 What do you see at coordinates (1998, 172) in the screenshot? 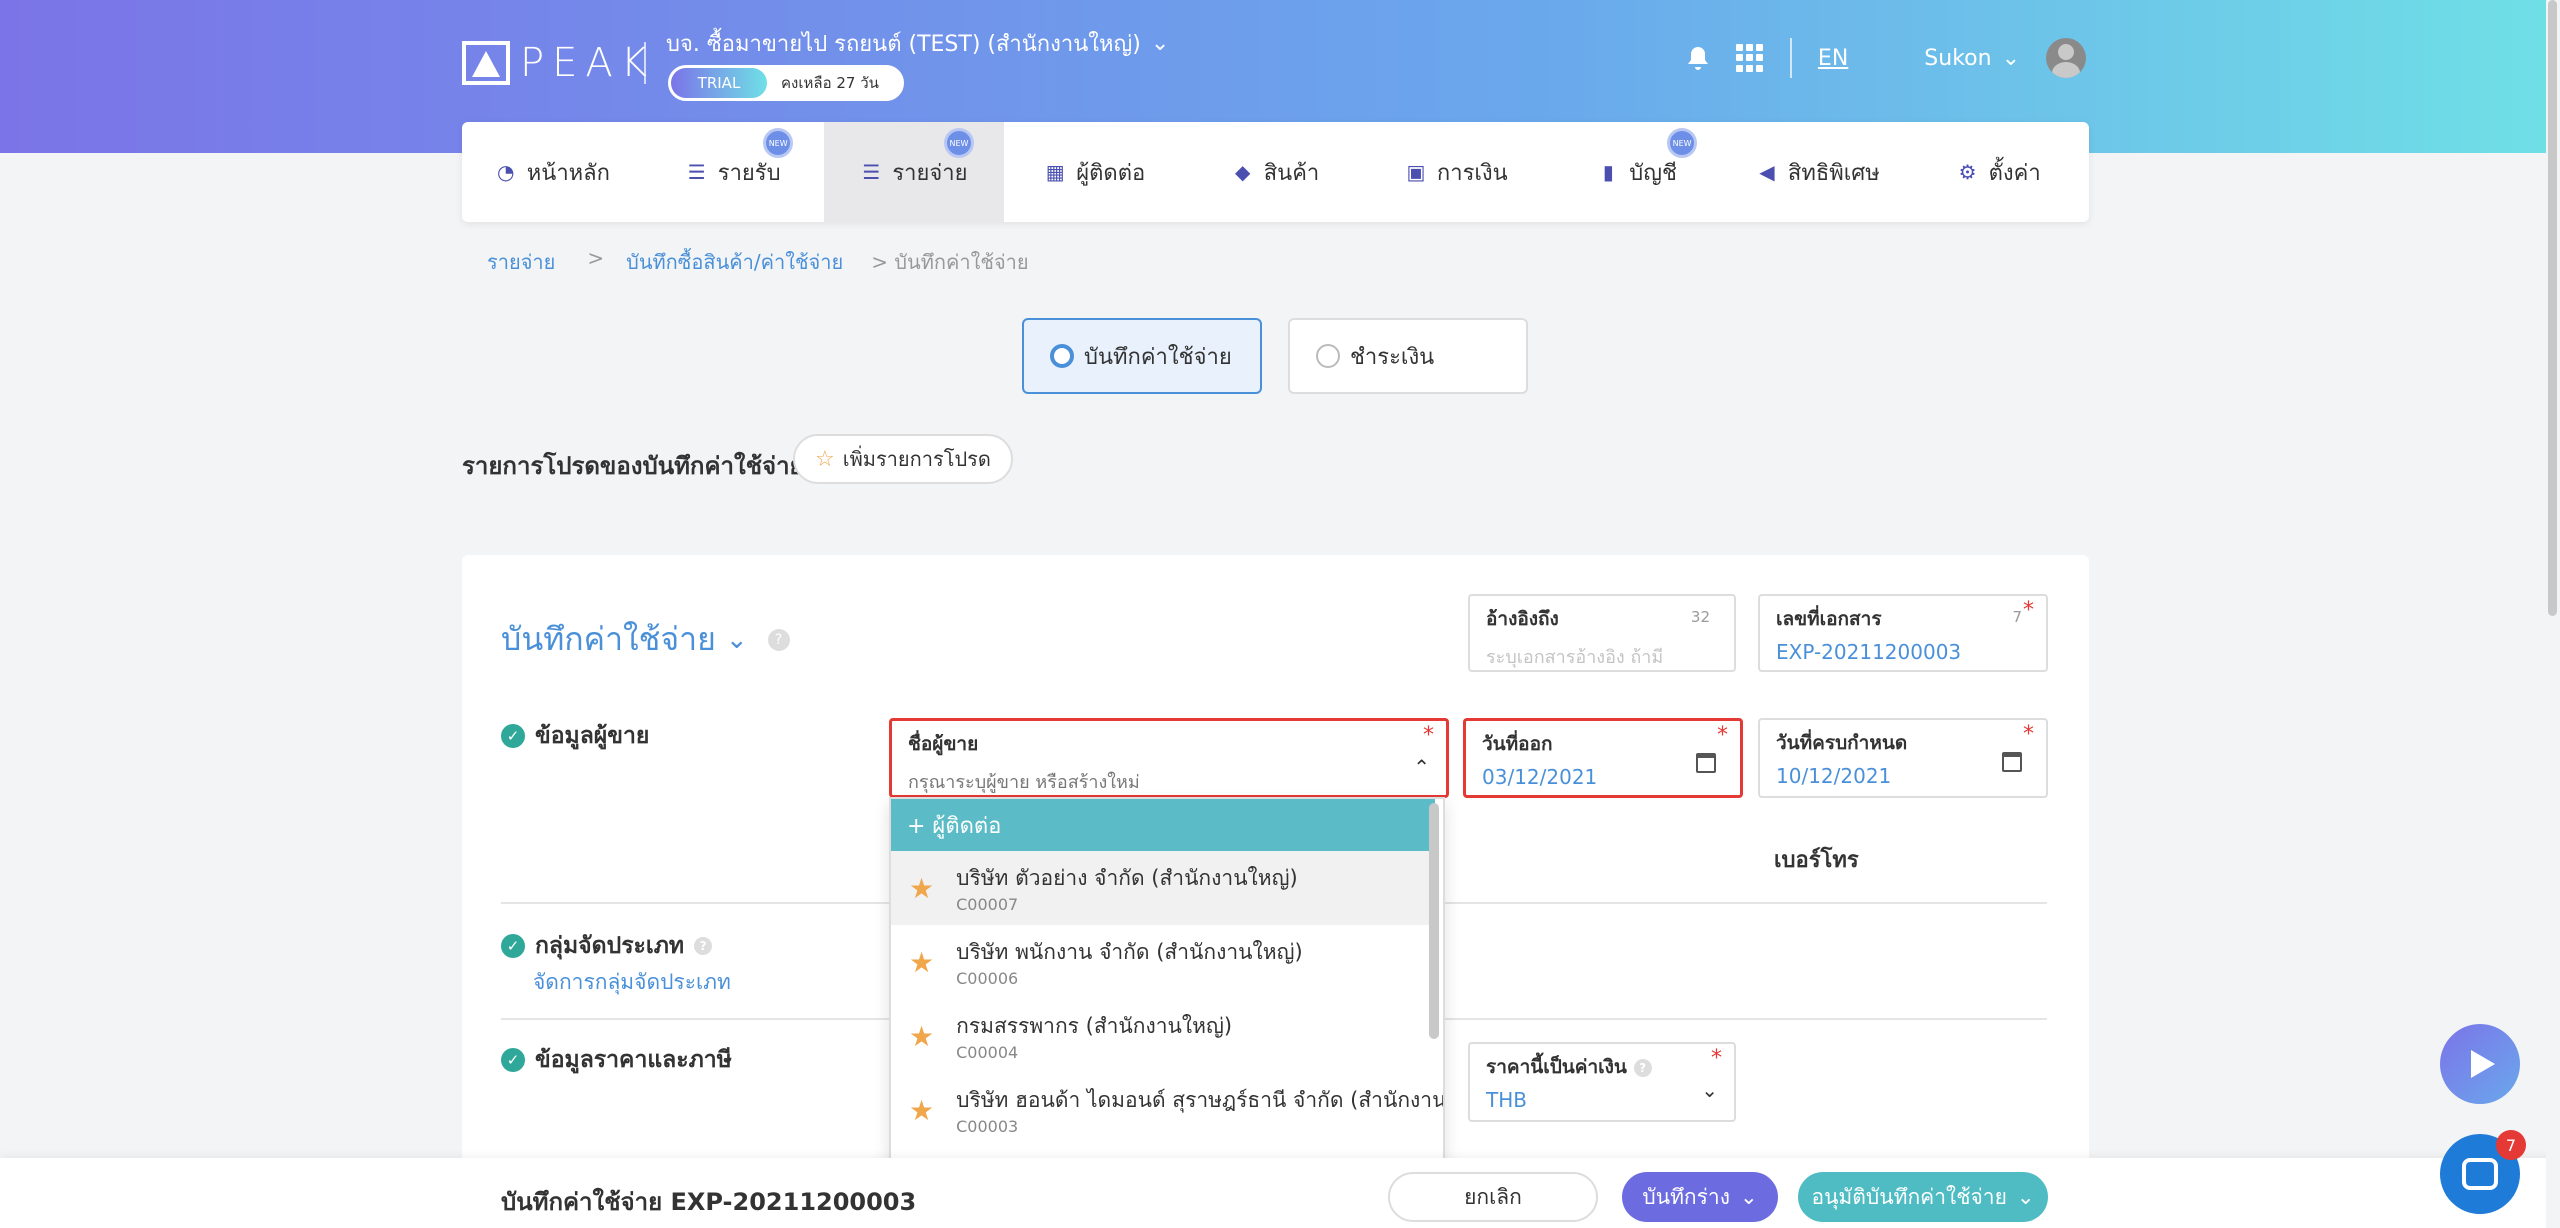
I see `nav-item-8: ⚙ ตั้งค่า` at bounding box center [1998, 172].